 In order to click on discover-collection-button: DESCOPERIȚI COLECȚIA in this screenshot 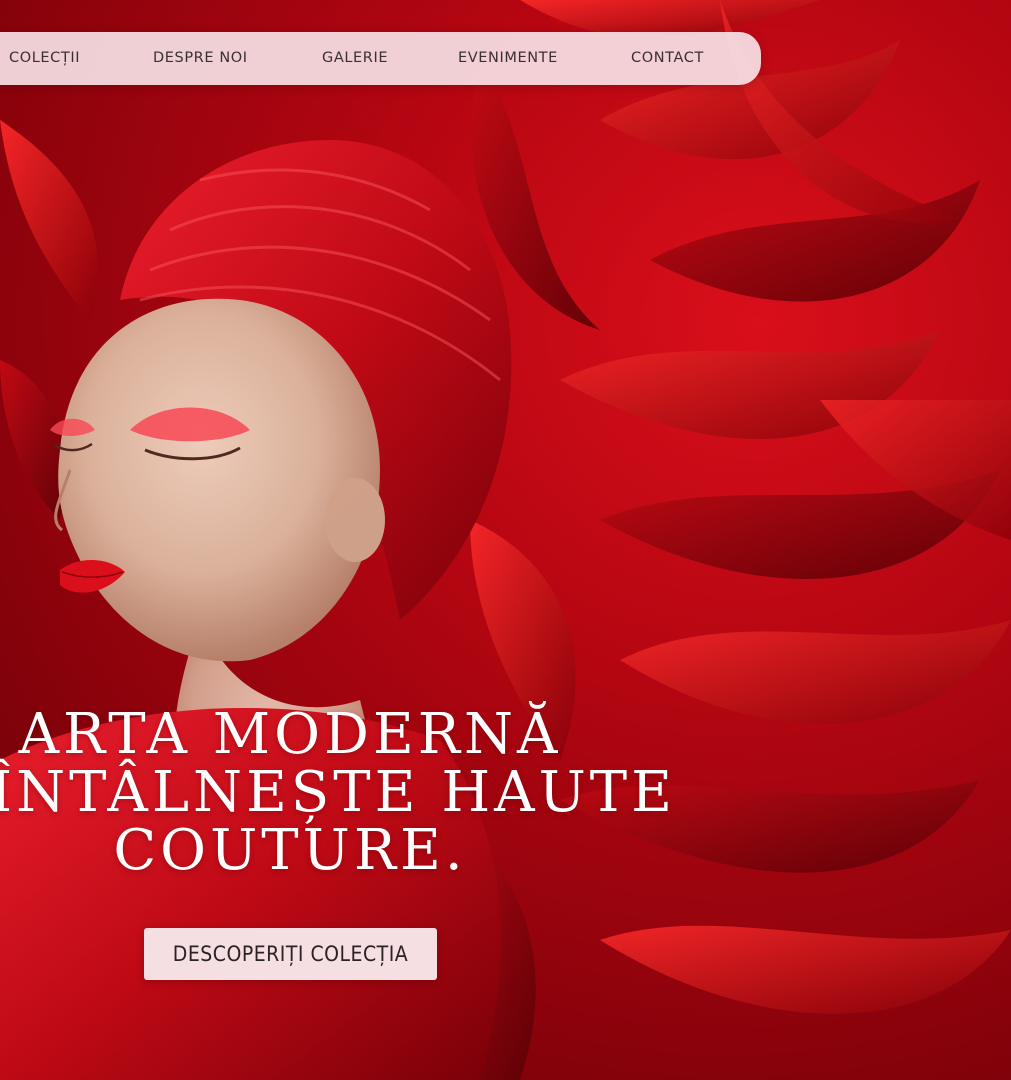, I will do `click(290, 954)`.